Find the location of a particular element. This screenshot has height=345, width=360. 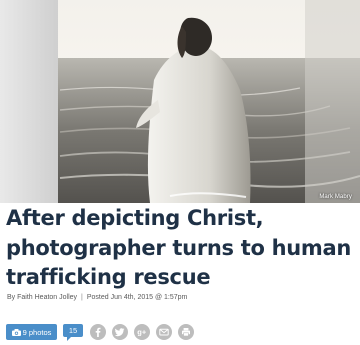

twitter-icon is located at coordinates (120, 332).